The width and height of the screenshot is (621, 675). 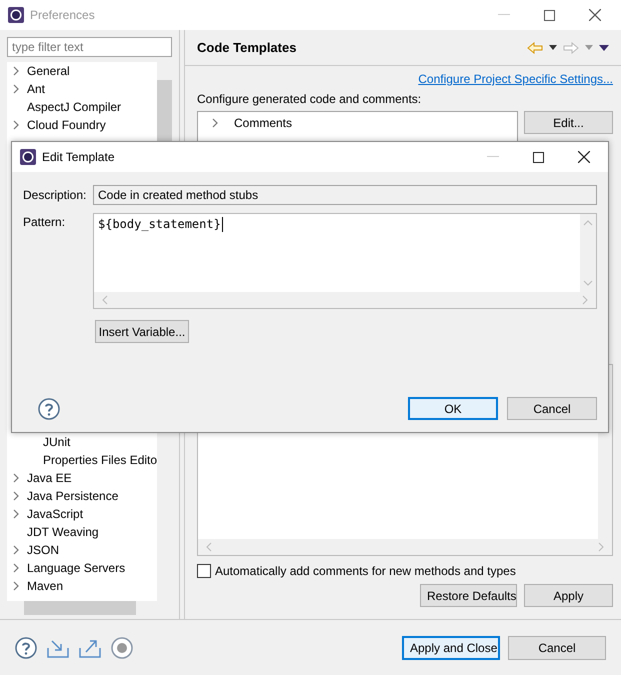 What do you see at coordinates (204, 571) in the screenshot?
I see `checkbox` at bounding box center [204, 571].